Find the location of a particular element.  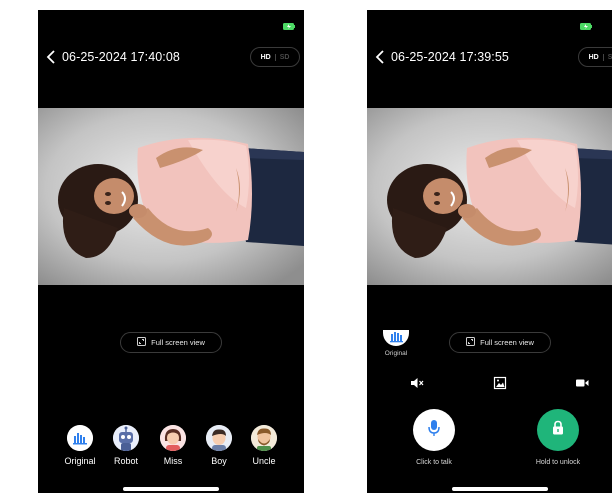

voice-option-original: Original is located at coordinates (80, 445).